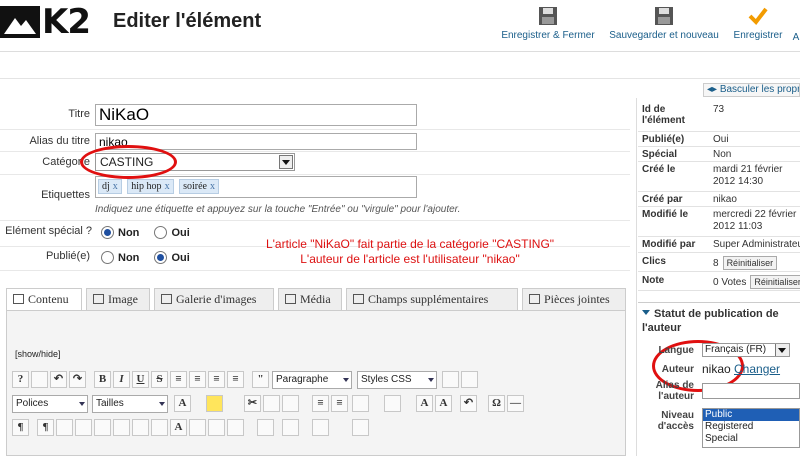 Image resolution: width=800 pixels, height=456 pixels. Describe the element at coordinates (107, 257) in the screenshot. I see `radio-off-icon` at that location.